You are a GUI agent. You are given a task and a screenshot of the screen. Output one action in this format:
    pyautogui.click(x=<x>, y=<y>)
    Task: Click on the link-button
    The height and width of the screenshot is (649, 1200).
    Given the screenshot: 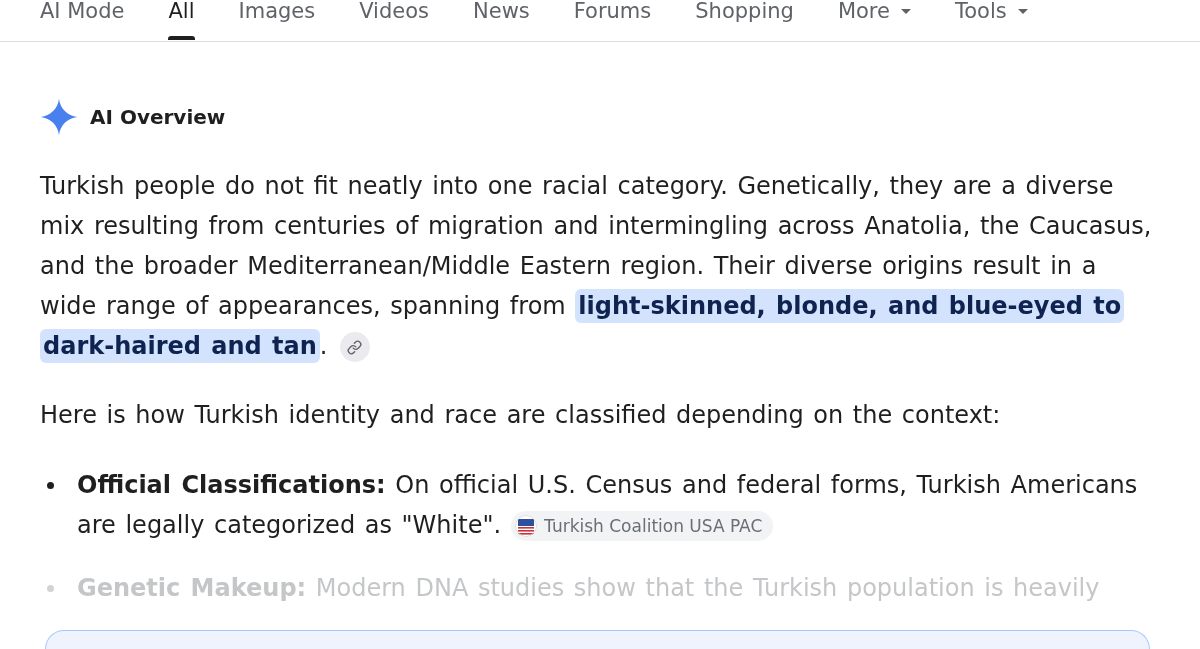 What is the action you would take?
    pyautogui.click(x=354, y=347)
    